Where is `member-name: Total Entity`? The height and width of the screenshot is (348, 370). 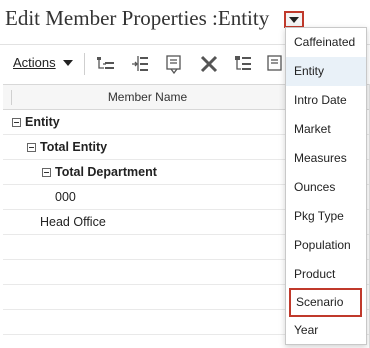 member-name: Total Entity is located at coordinates (74, 147).